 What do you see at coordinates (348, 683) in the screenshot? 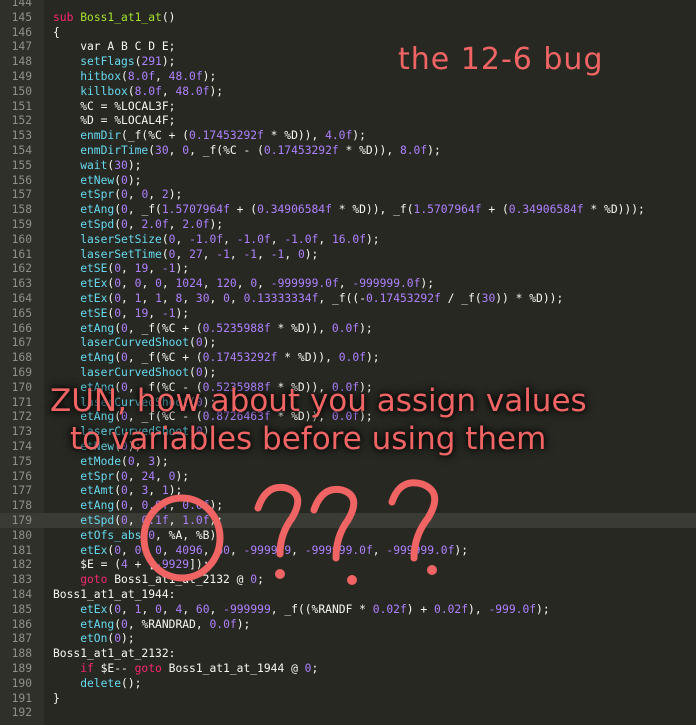
I see `code-line: 190 delete();` at bounding box center [348, 683].